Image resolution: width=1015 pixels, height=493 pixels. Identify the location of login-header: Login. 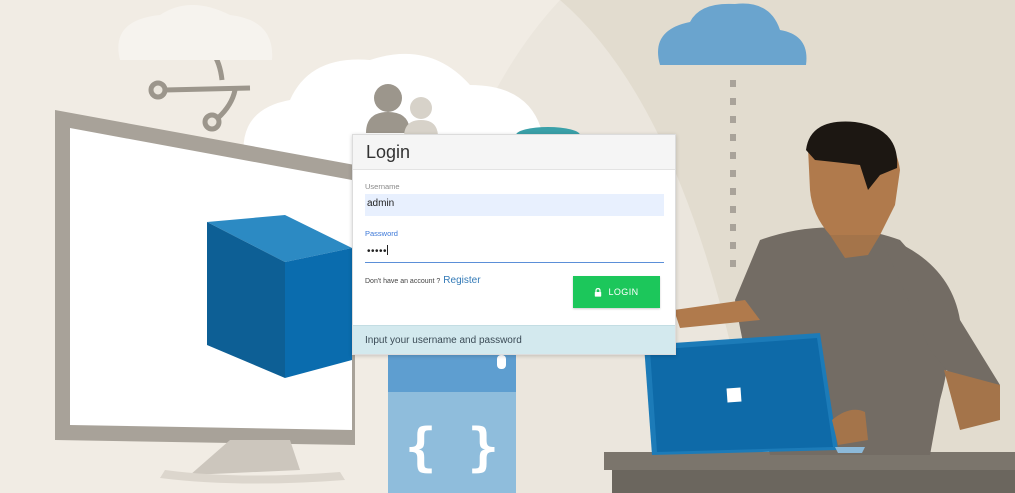
(514, 152).